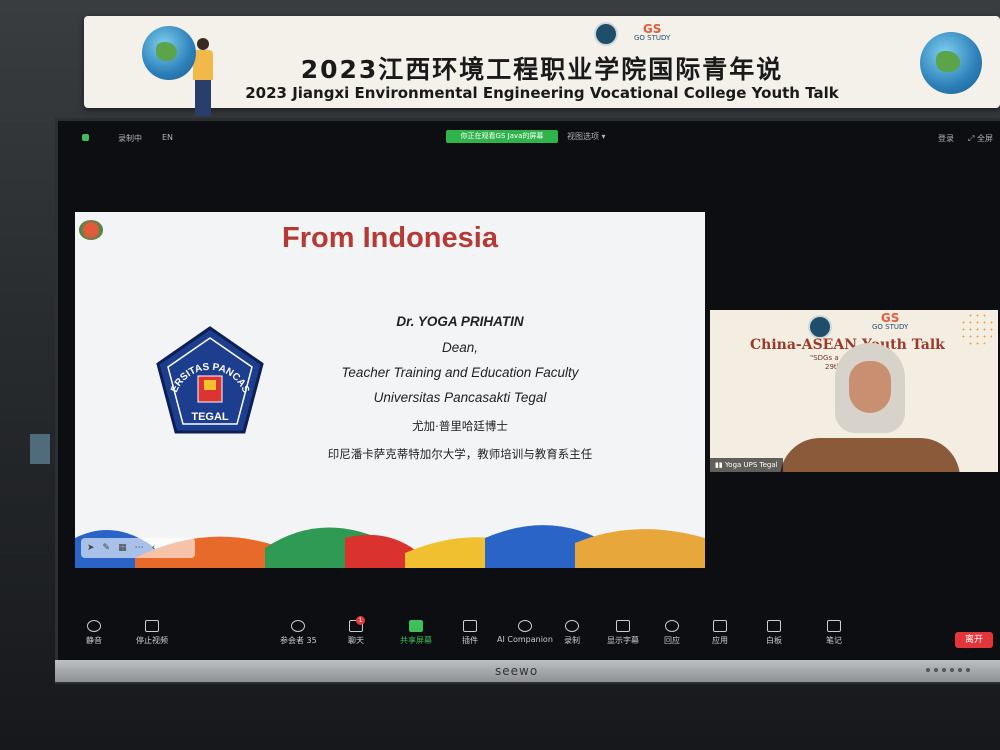  Describe the element at coordinates (623, 633) in the screenshot. I see `captions-button: 显示字幕` at that location.